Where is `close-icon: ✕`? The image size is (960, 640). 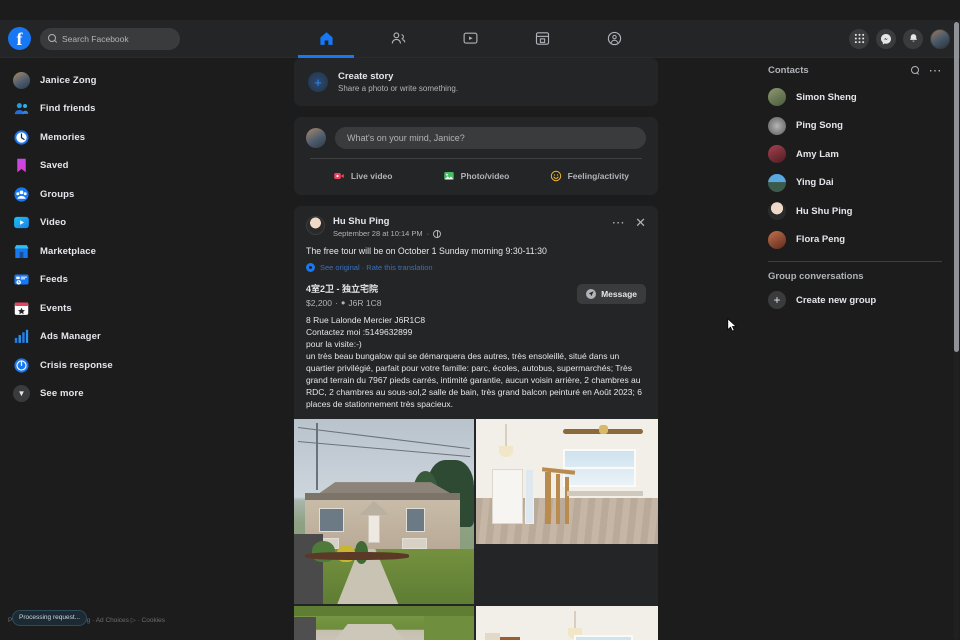
close-icon: ✕ is located at coordinates (640, 222).